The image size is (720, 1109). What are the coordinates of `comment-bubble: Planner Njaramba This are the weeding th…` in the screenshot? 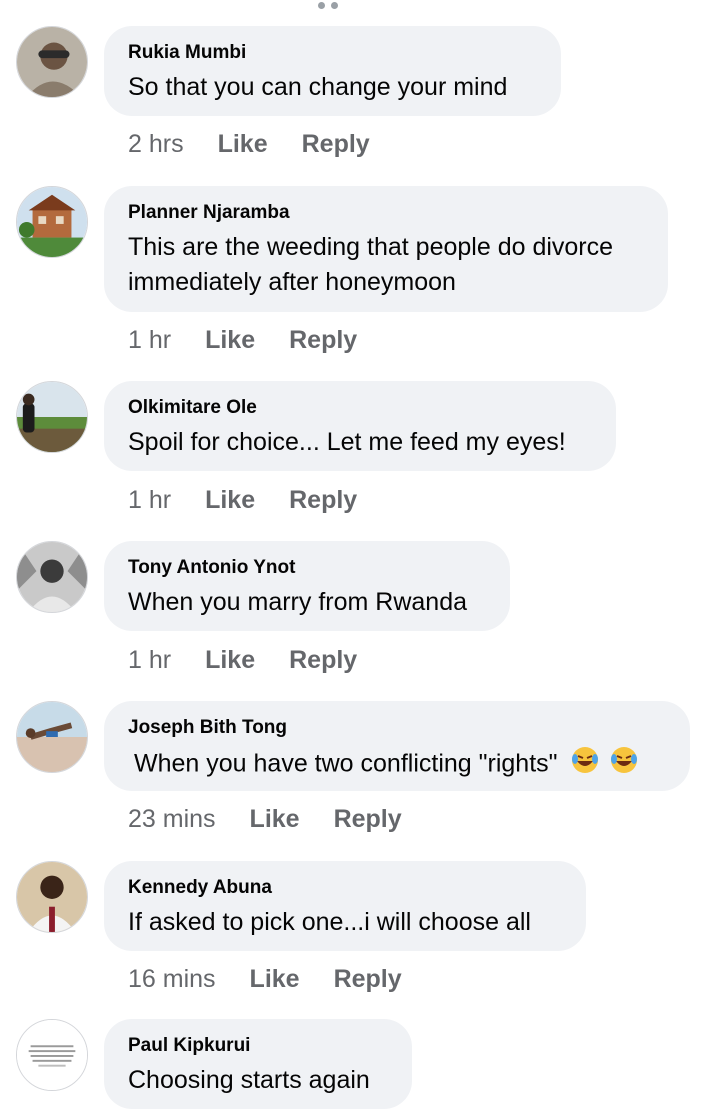 It's located at (386, 249).